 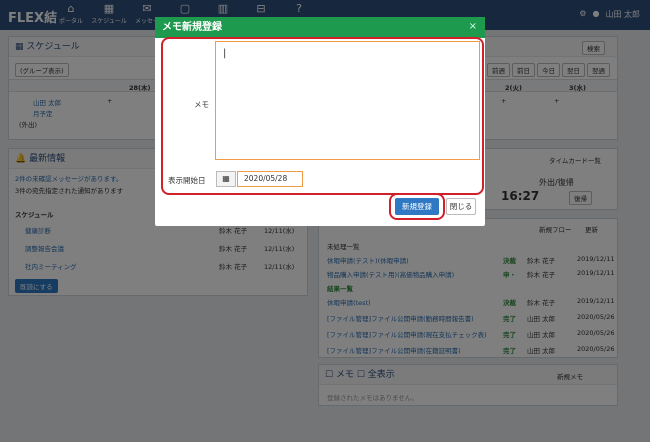 What do you see at coordinates (320, 27) in the screenshot?
I see `modal-title: メモ新規登録` at bounding box center [320, 27].